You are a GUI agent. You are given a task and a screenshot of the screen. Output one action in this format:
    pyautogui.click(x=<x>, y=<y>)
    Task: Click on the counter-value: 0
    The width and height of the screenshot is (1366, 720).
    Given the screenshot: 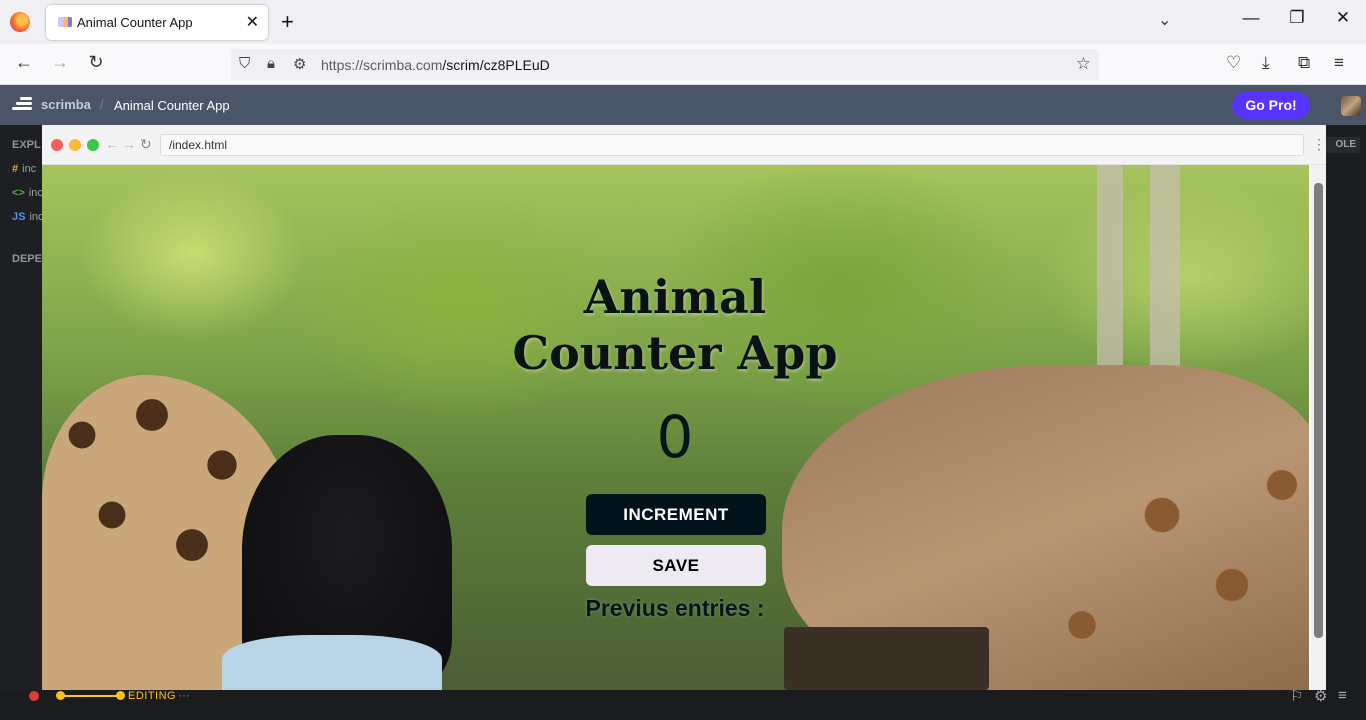 What is the action you would take?
    pyautogui.click(x=675, y=437)
    